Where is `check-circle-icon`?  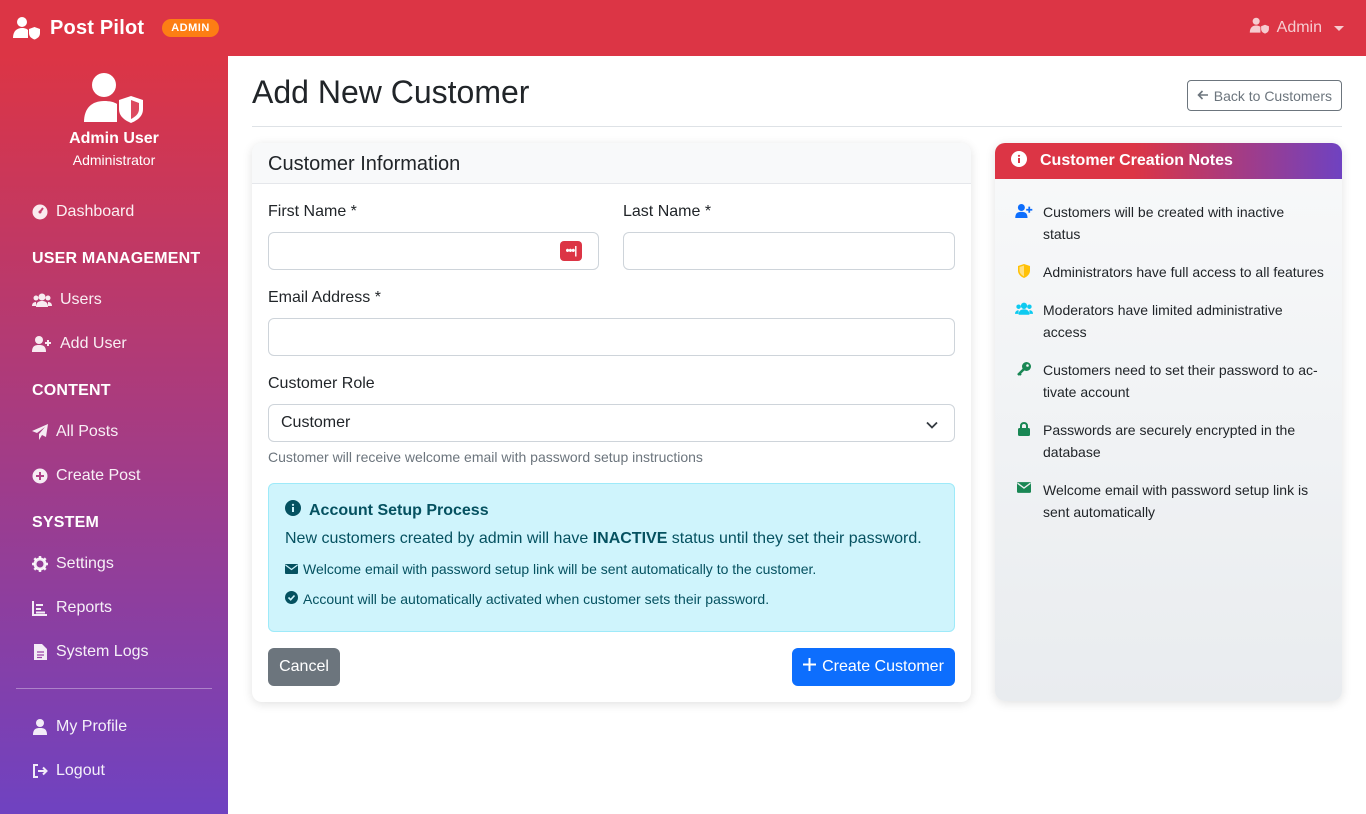
check-circle-icon is located at coordinates (291, 599).